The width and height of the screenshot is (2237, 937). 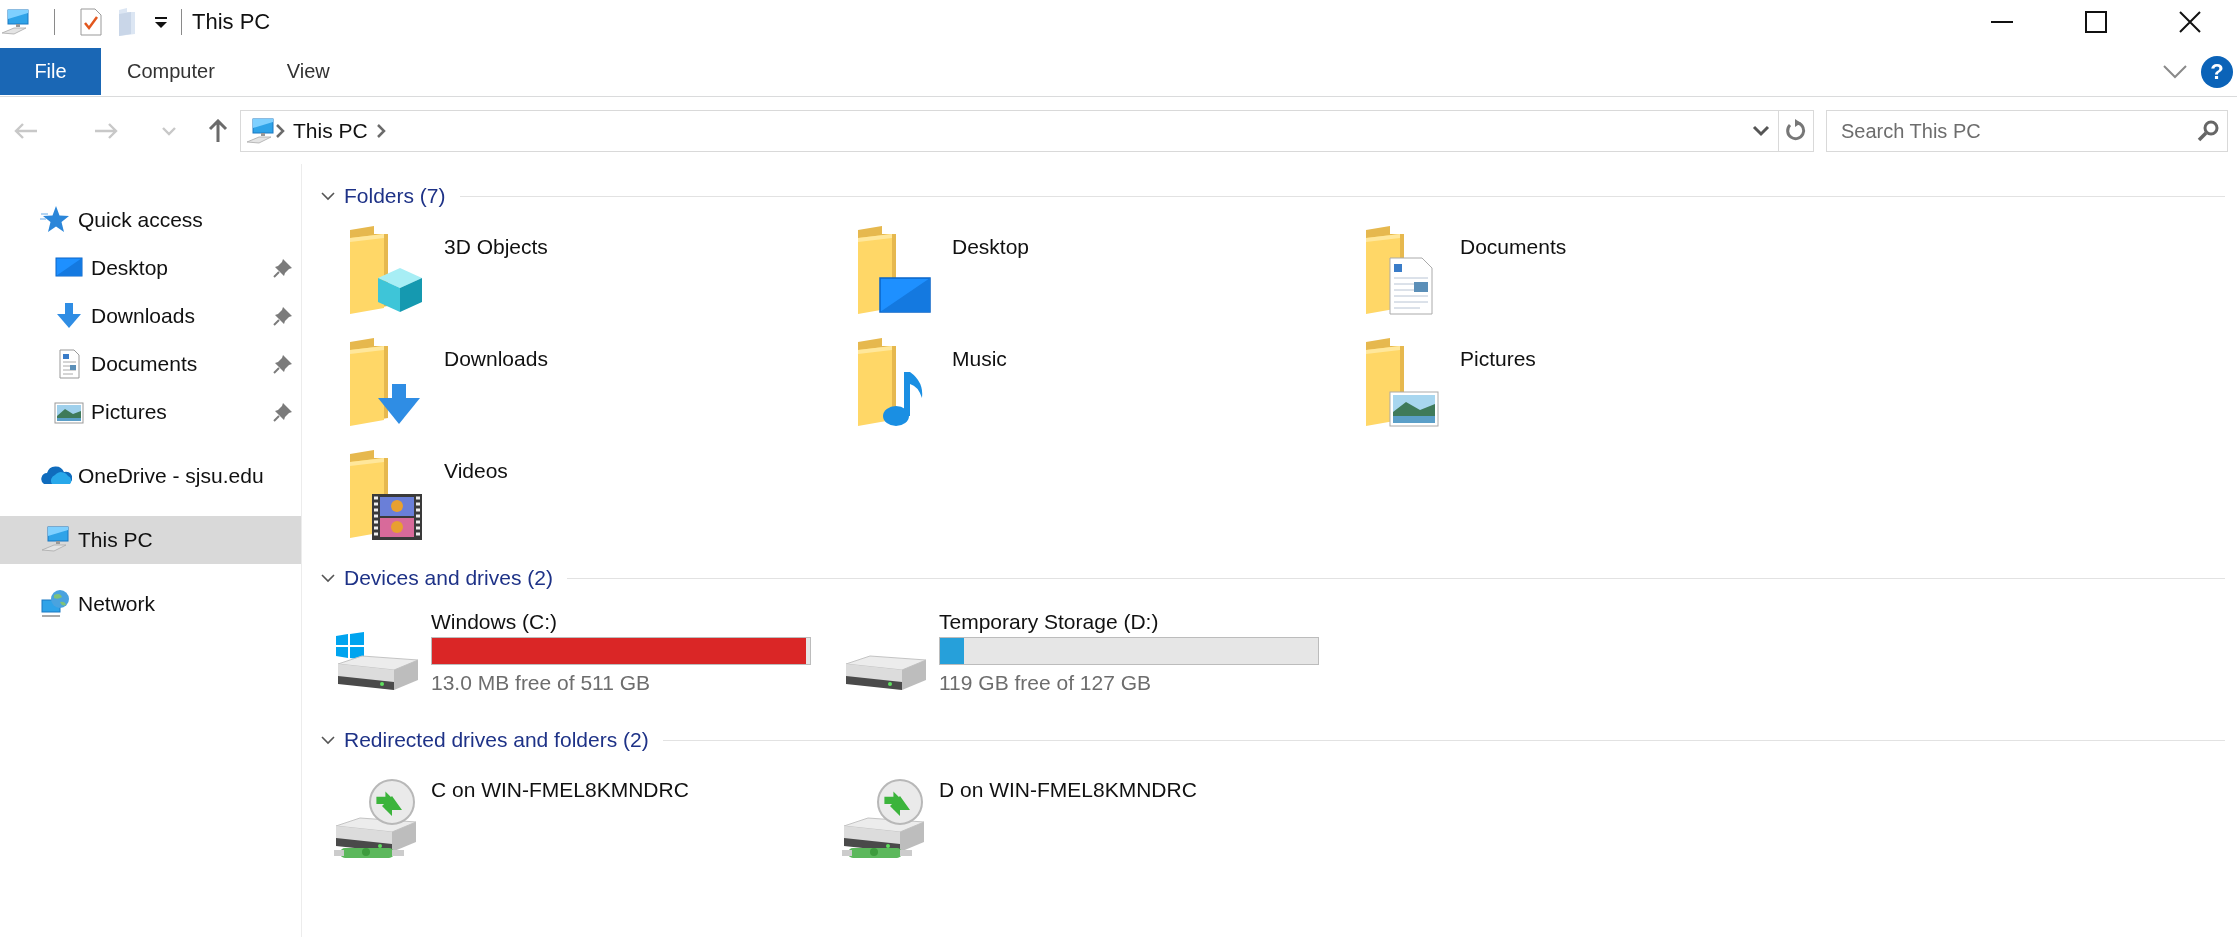 What do you see at coordinates (1046, 683) in the screenshot?
I see `free-space-text: 119 GB free of 127 GB` at bounding box center [1046, 683].